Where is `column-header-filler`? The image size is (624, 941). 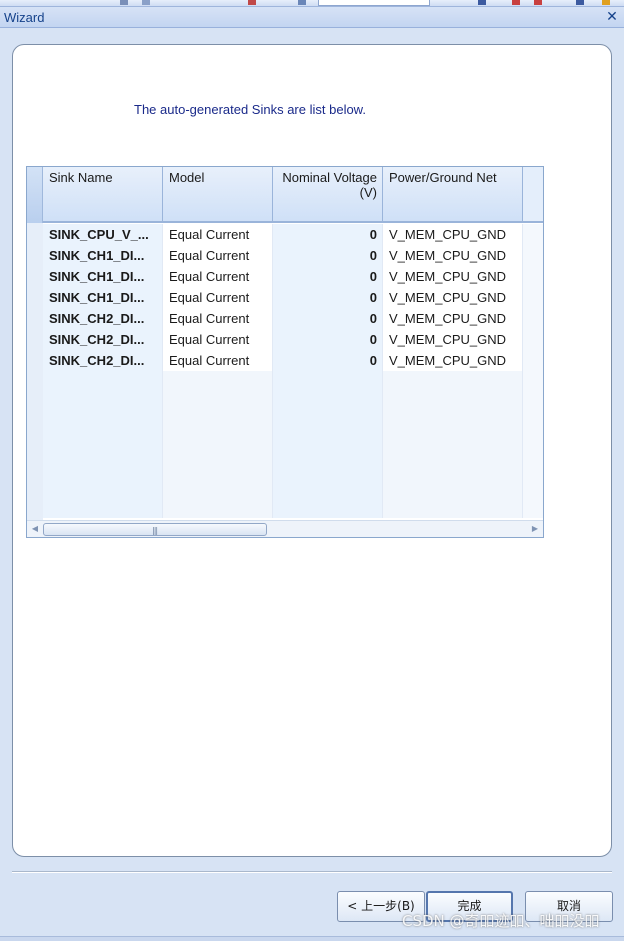 column-header-filler is located at coordinates (533, 194).